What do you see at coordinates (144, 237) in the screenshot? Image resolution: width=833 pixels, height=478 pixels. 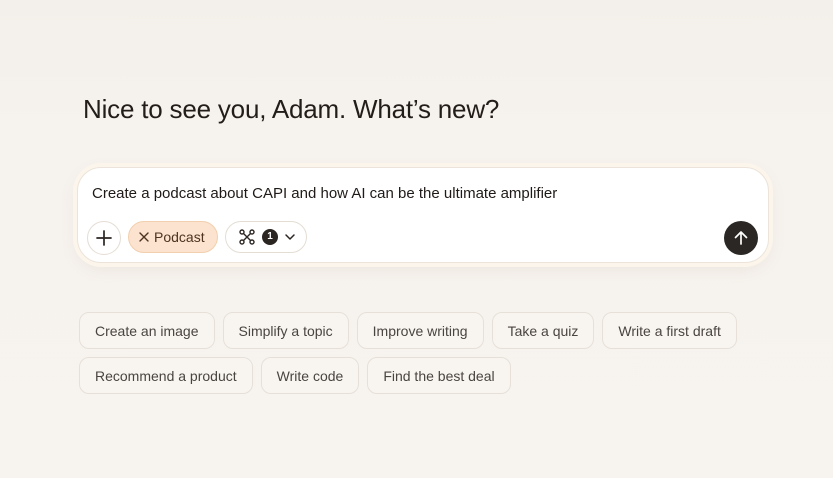 I see `close-icon` at bounding box center [144, 237].